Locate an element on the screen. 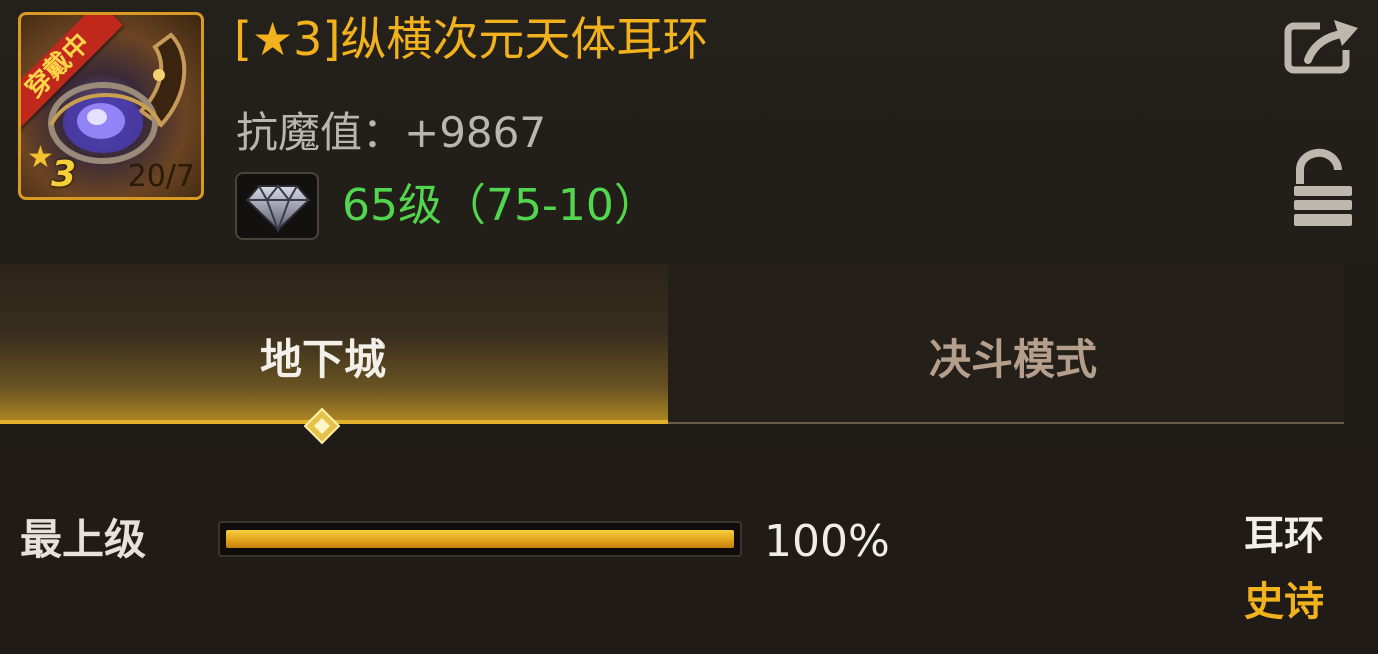 This screenshot has height=654, width=1378. star-level: 3 is located at coordinates (64, 174).